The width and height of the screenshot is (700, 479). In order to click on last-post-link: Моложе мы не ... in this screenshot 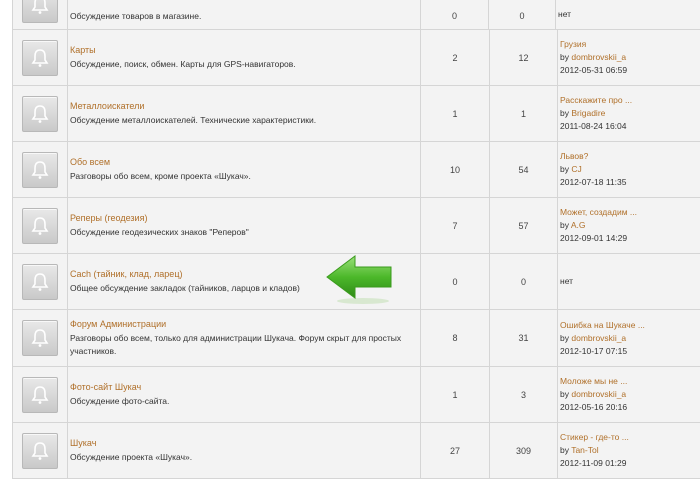, I will do `click(628, 381)`.